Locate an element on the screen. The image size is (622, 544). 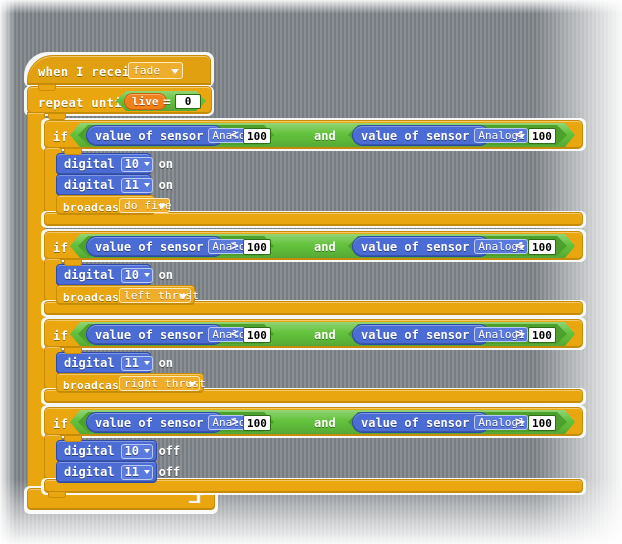
if-2-left-value-input: 100 is located at coordinates (257, 247).